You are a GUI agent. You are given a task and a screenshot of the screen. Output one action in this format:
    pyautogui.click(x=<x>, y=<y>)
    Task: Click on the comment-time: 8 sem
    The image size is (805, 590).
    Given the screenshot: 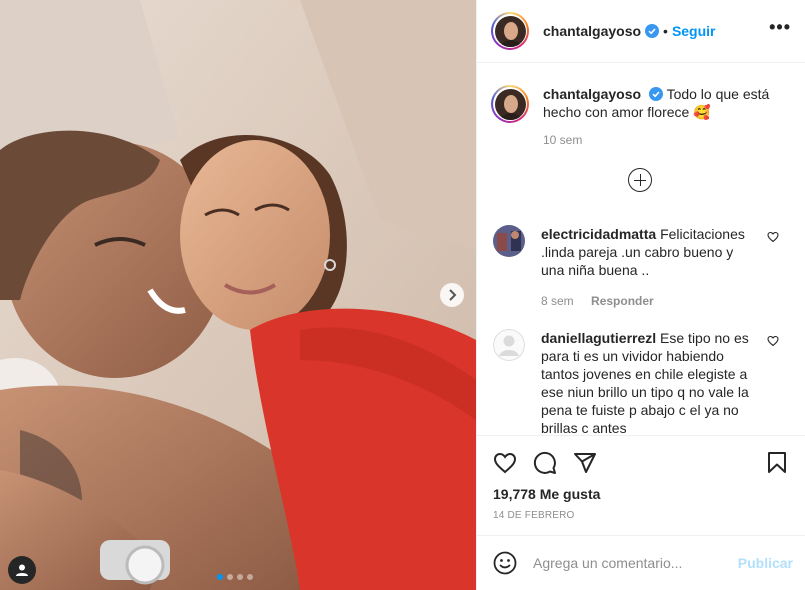 What is the action you would take?
    pyautogui.click(x=557, y=301)
    